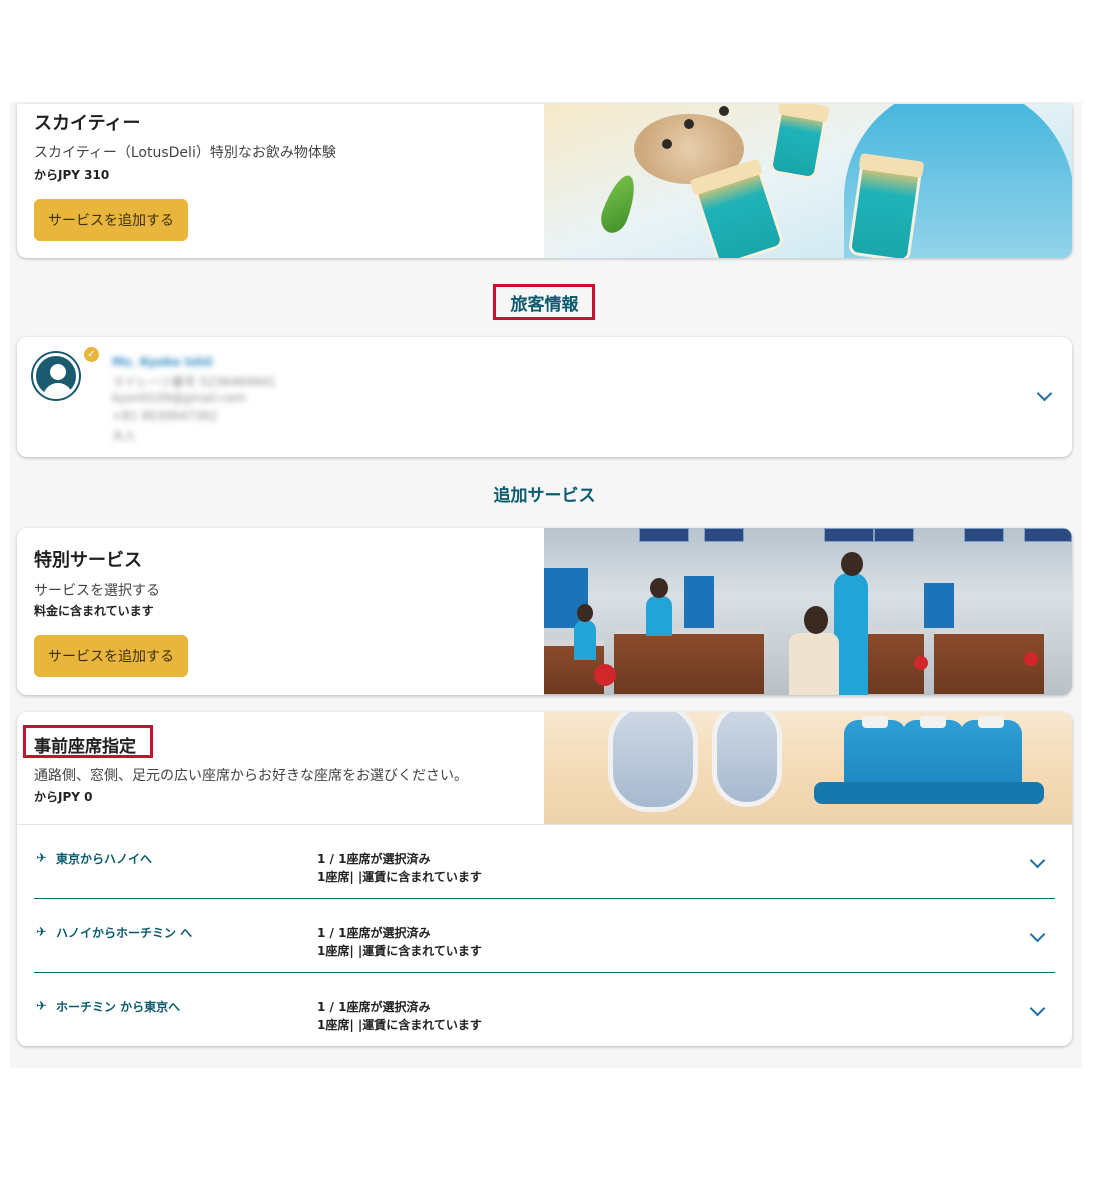 This screenshot has height=1200, width=1103. Describe the element at coordinates (179, 398) in the screenshot. I see `passenger-email: kyon0109@gmail.com` at that location.